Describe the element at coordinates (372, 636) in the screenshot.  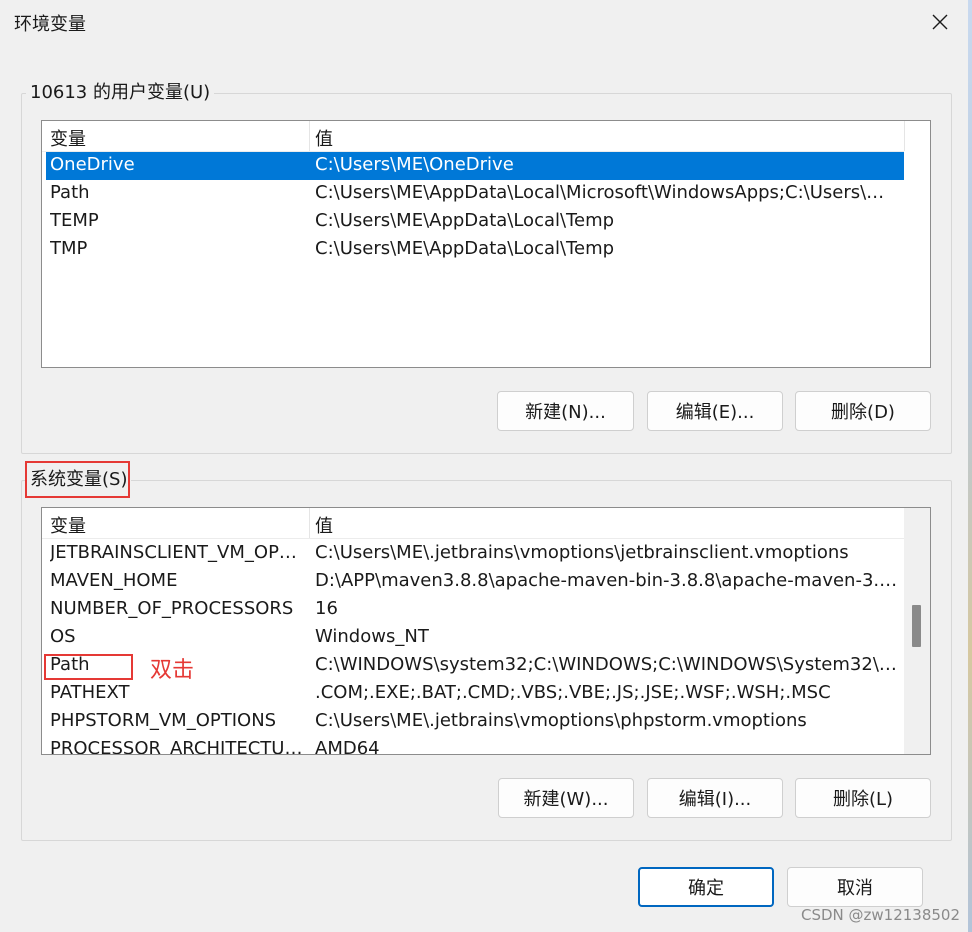
I see `variable-value: Windows_NT` at that location.